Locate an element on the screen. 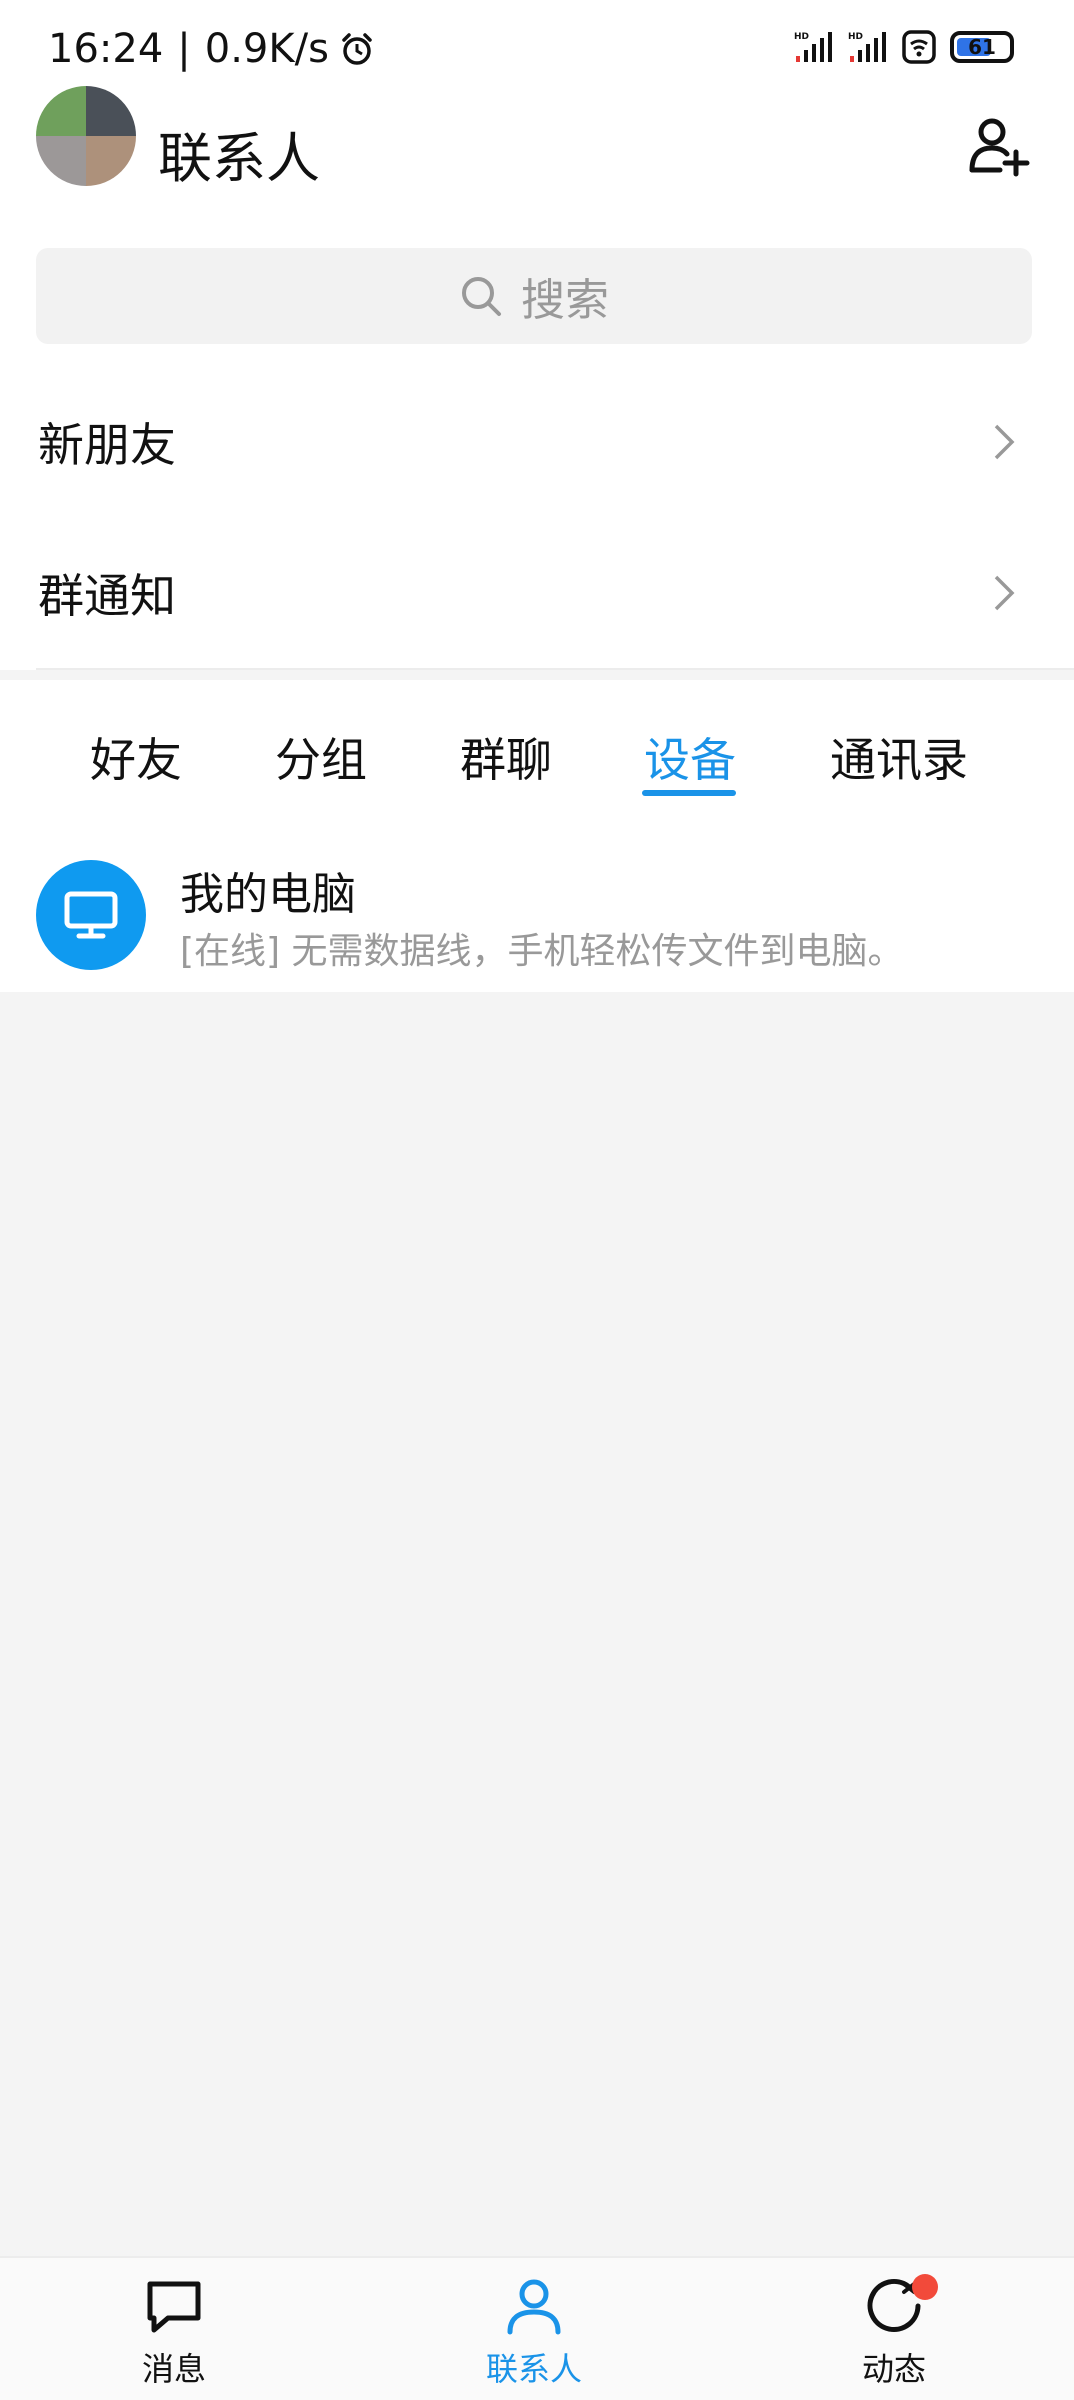 The height and width of the screenshot is (2400, 1074). group-notice-label: 群通知 is located at coordinates (107, 595).